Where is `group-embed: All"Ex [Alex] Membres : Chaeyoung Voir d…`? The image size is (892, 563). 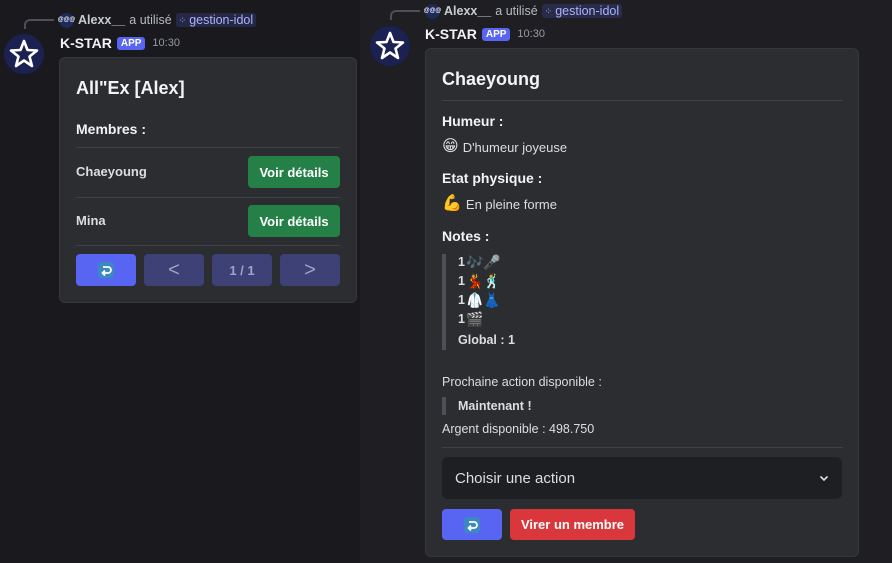
group-embed: All"Ex [Alex] Membres : Chaeyoung Voir d… is located at coordinates (208, 180).